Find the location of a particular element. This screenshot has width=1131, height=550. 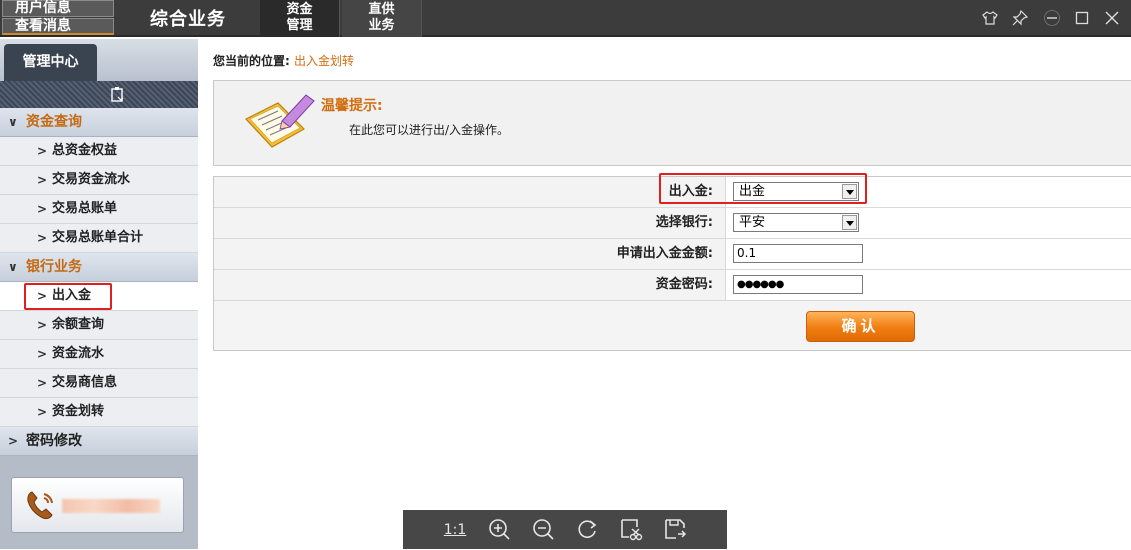

bank-select: 平安 is located at coordinates (796, 222).